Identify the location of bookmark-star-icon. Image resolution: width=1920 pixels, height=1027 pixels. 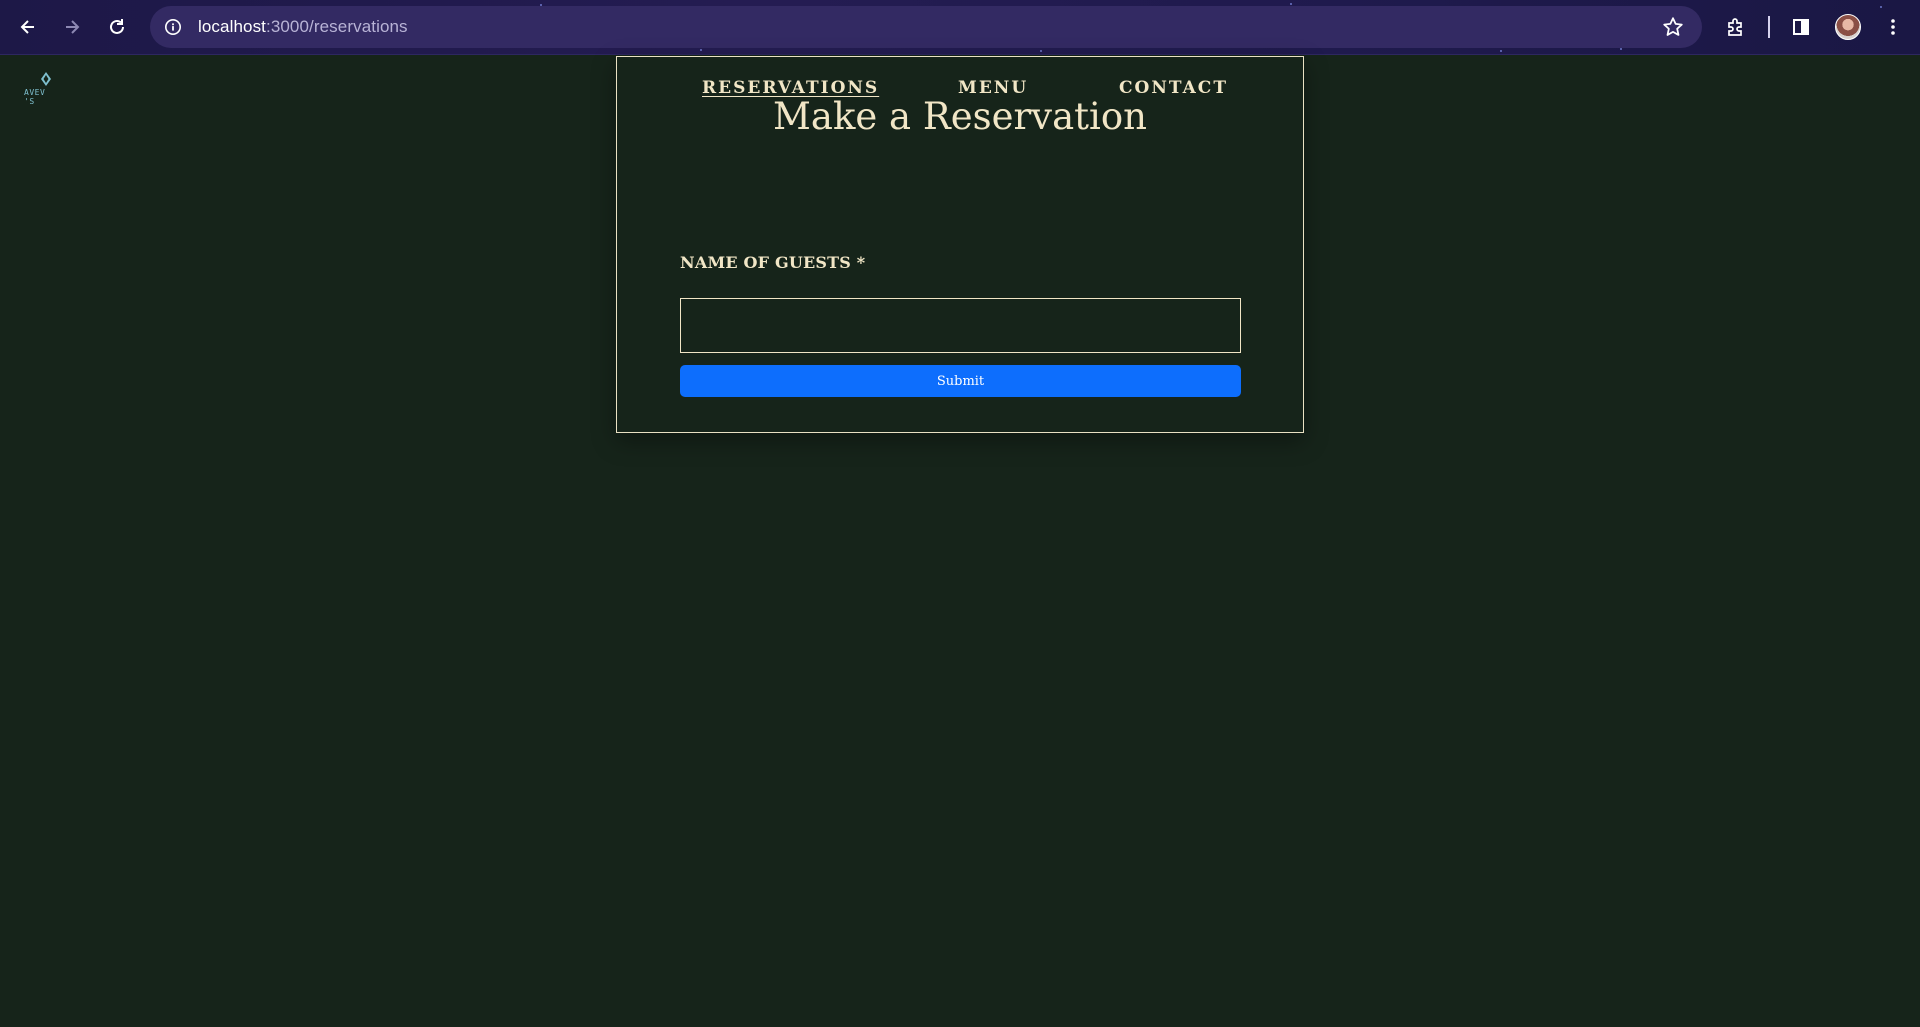
(1673, 27).